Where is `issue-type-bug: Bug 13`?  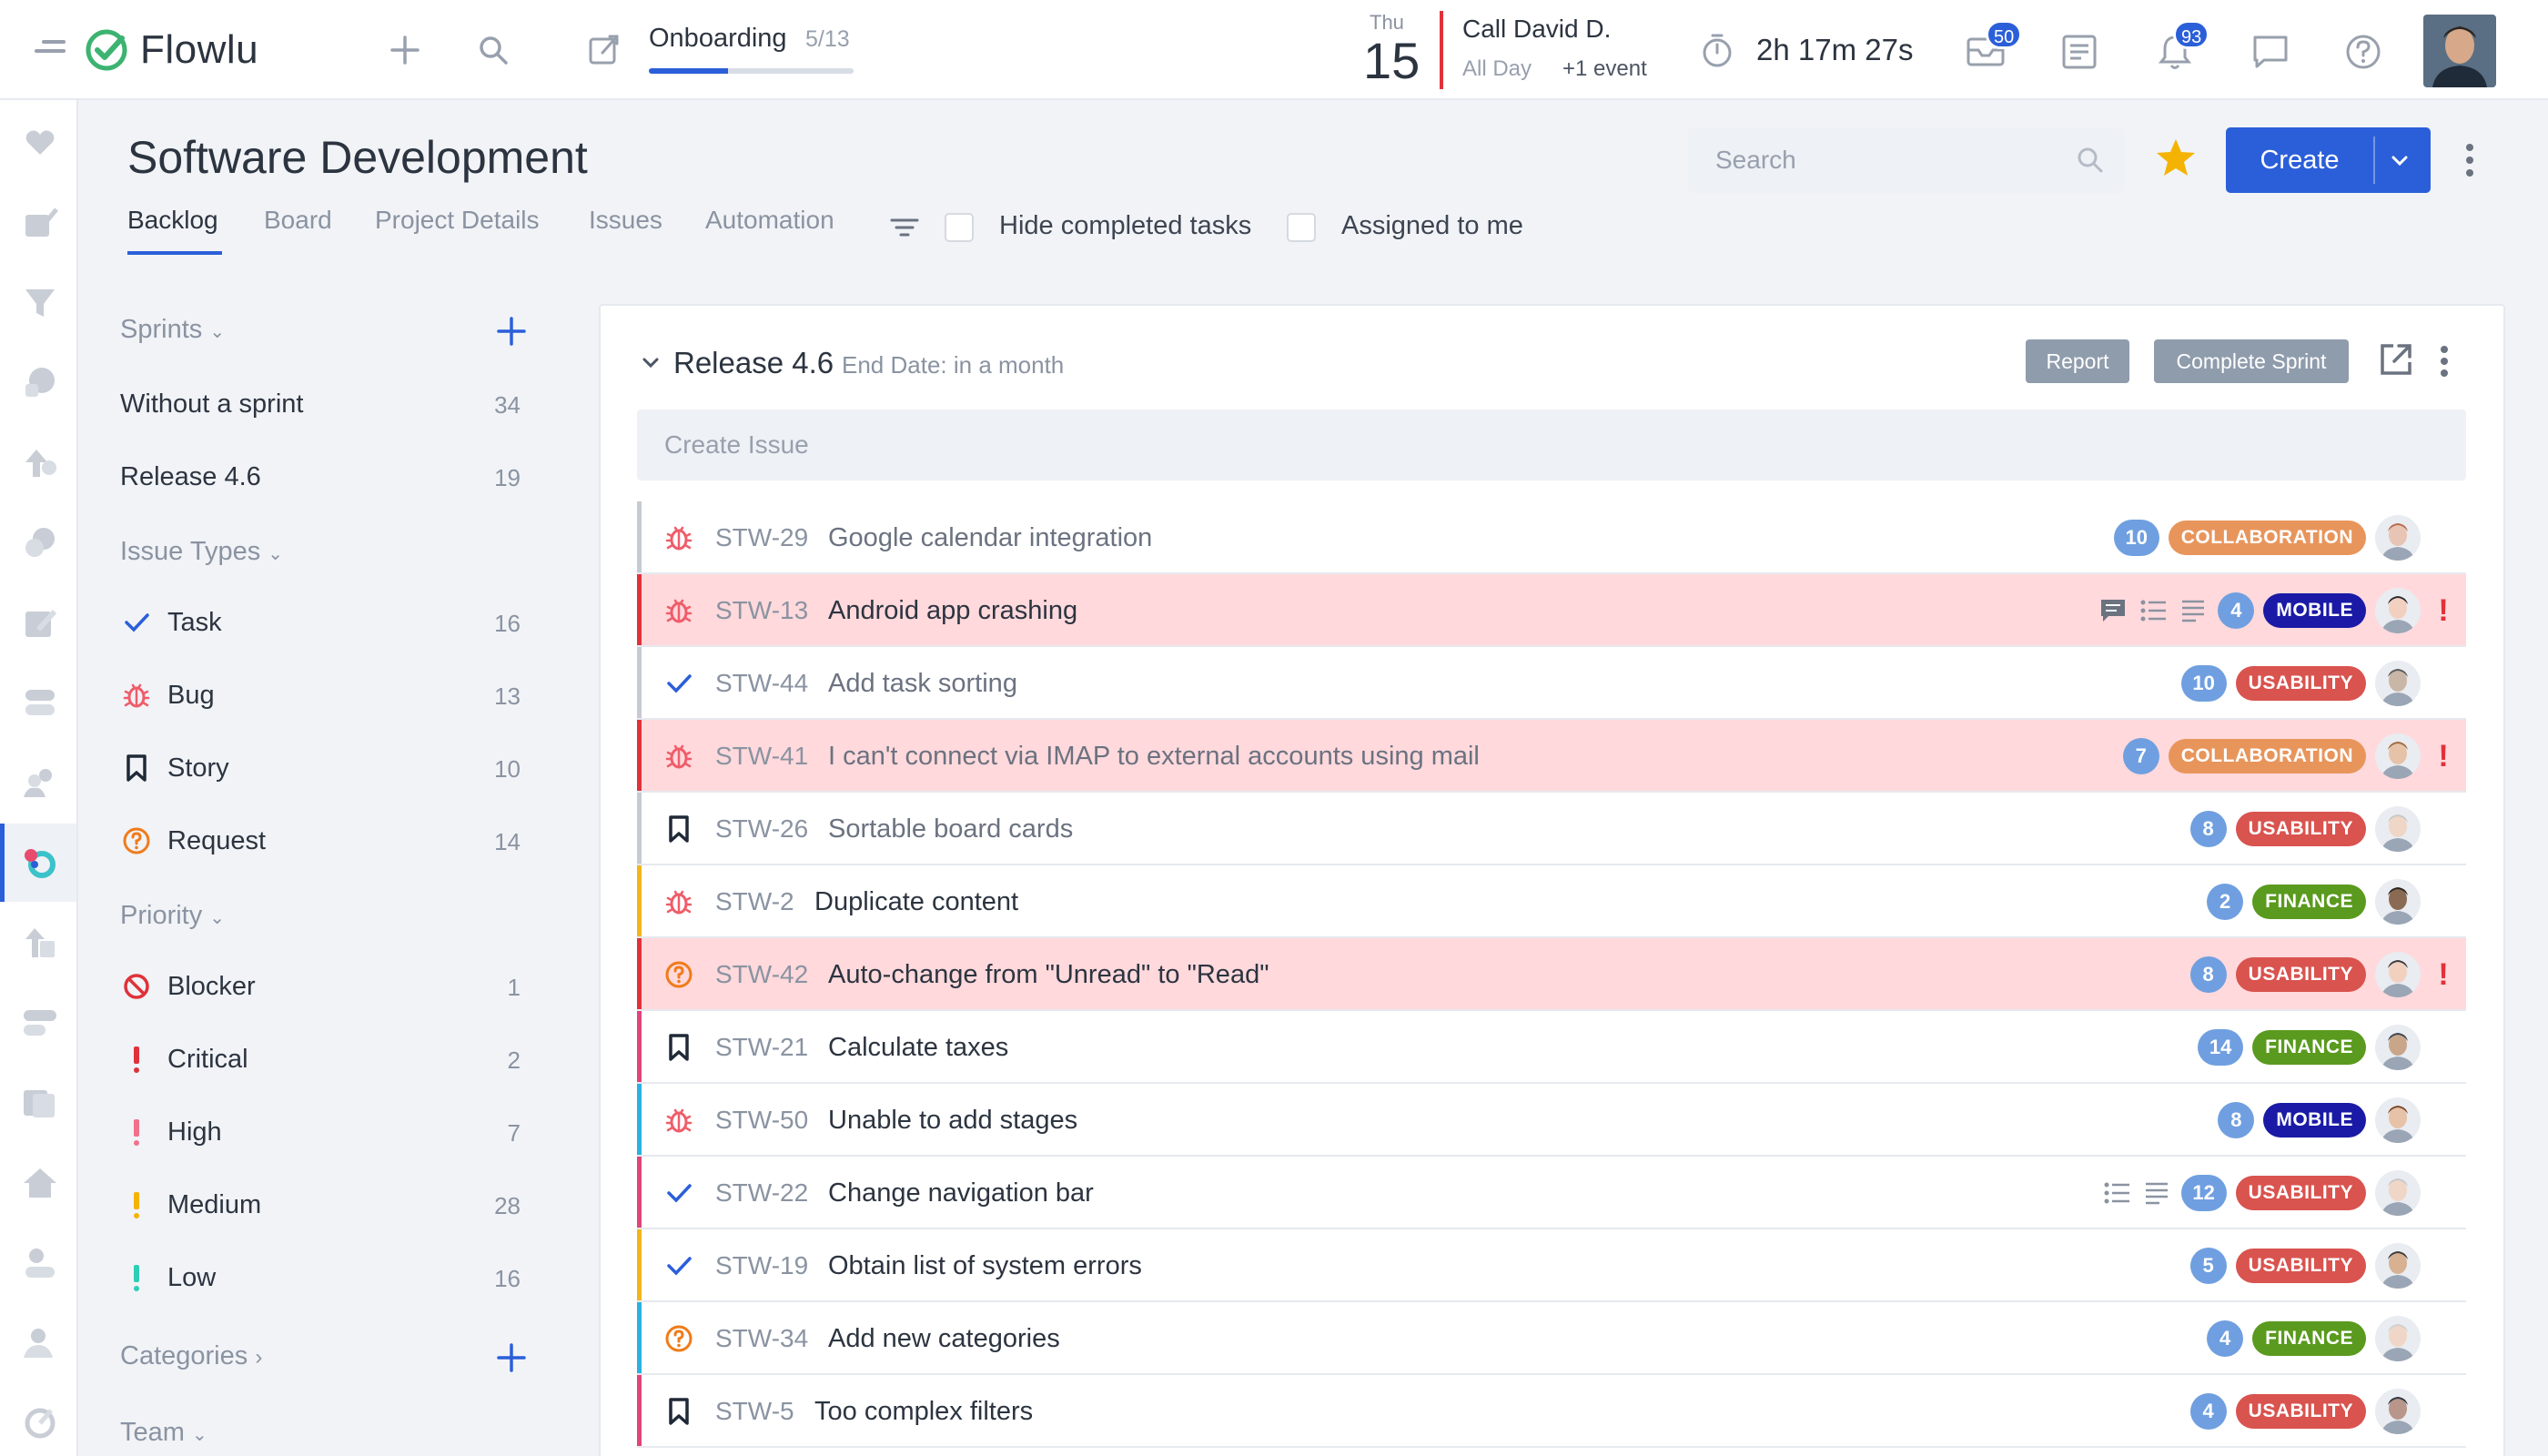
issue-type-bug: Bug 13 is located at coordinates (321, 697).